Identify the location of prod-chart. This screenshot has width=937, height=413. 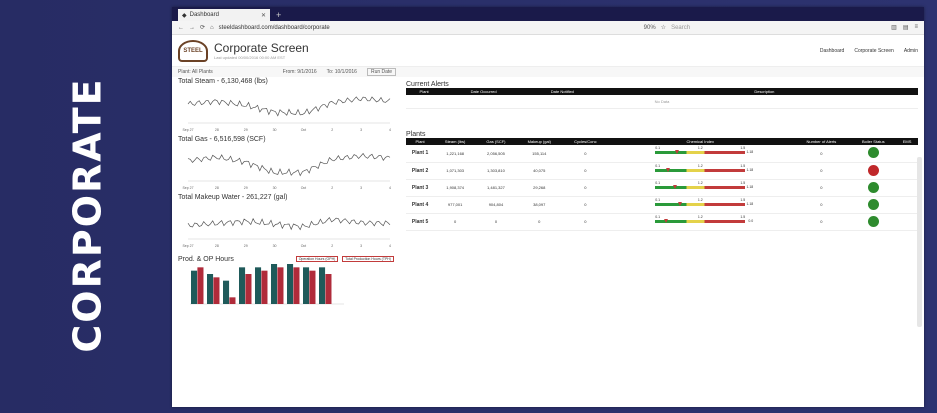
(267, 284).